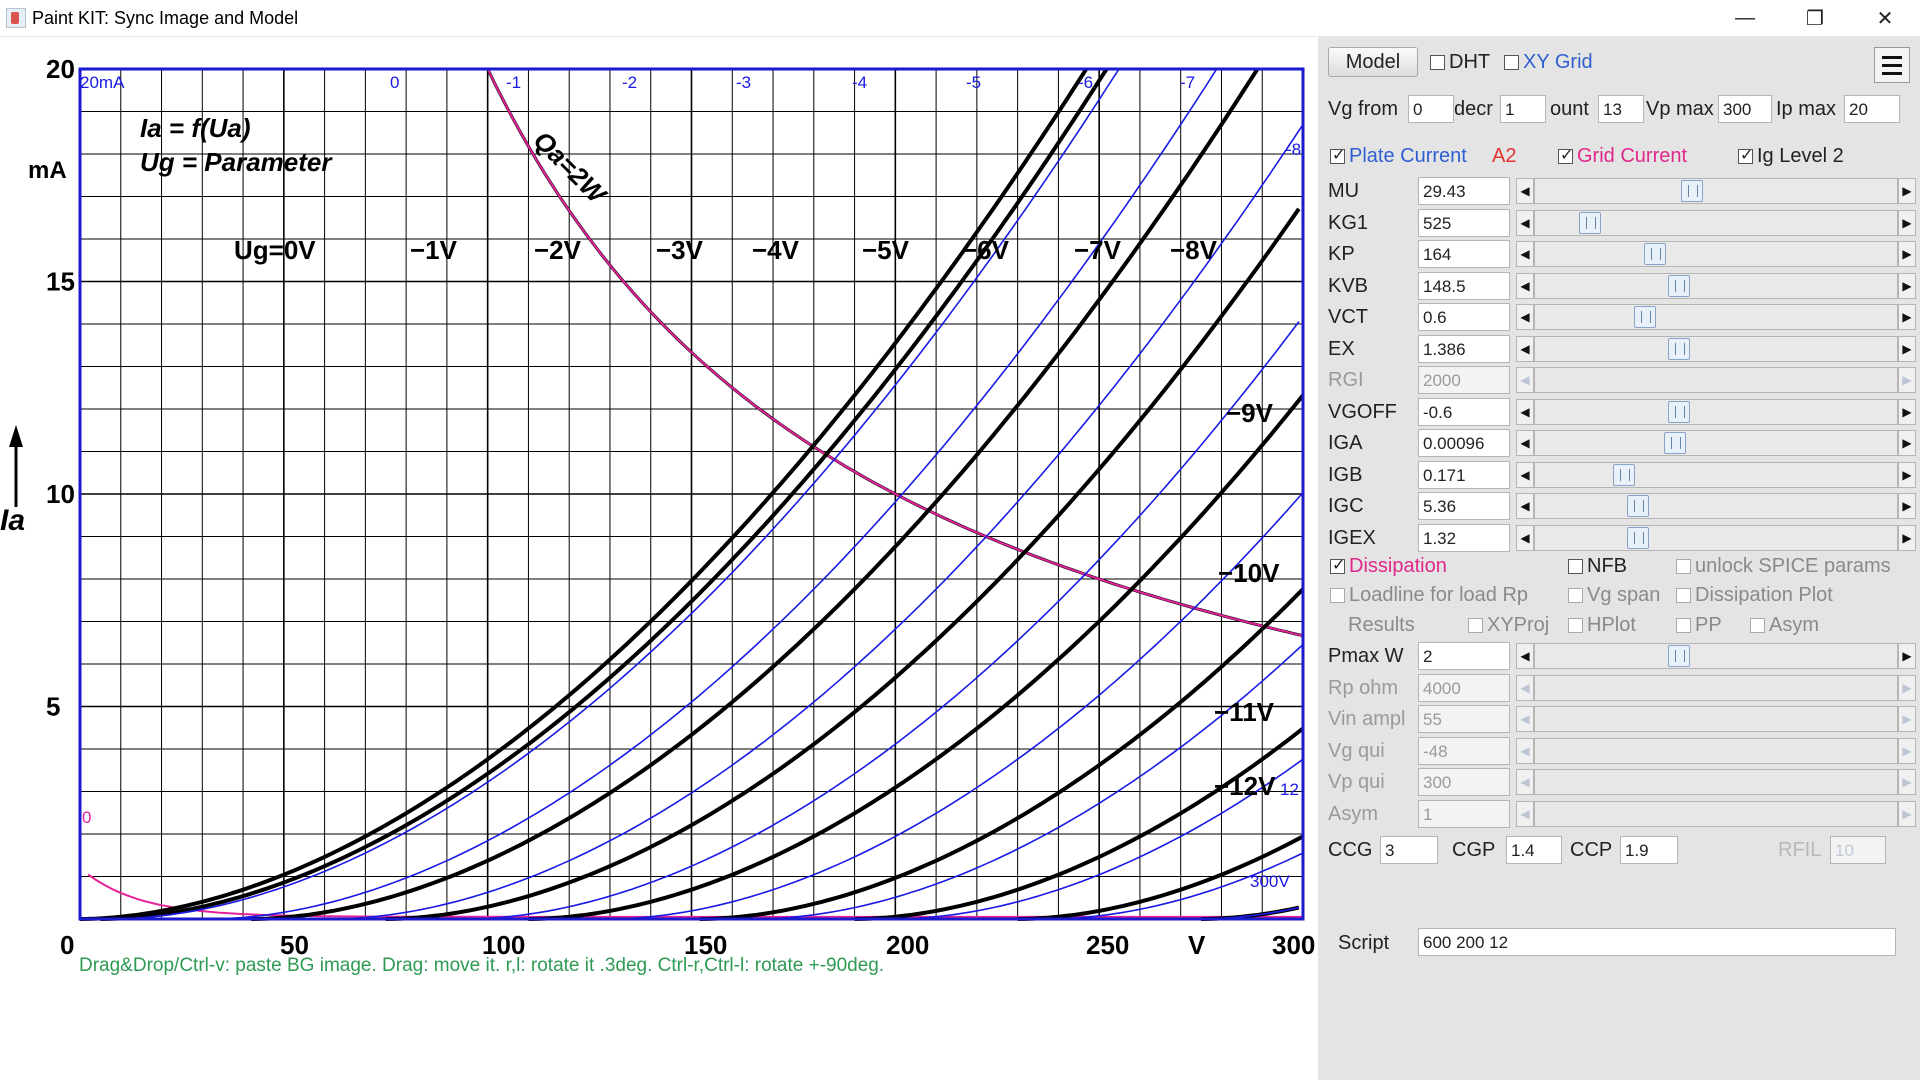 The width and height of the screenshot is (1920, 1080). I want to click on xyproj-checkbox-box, so click(1475, 626).